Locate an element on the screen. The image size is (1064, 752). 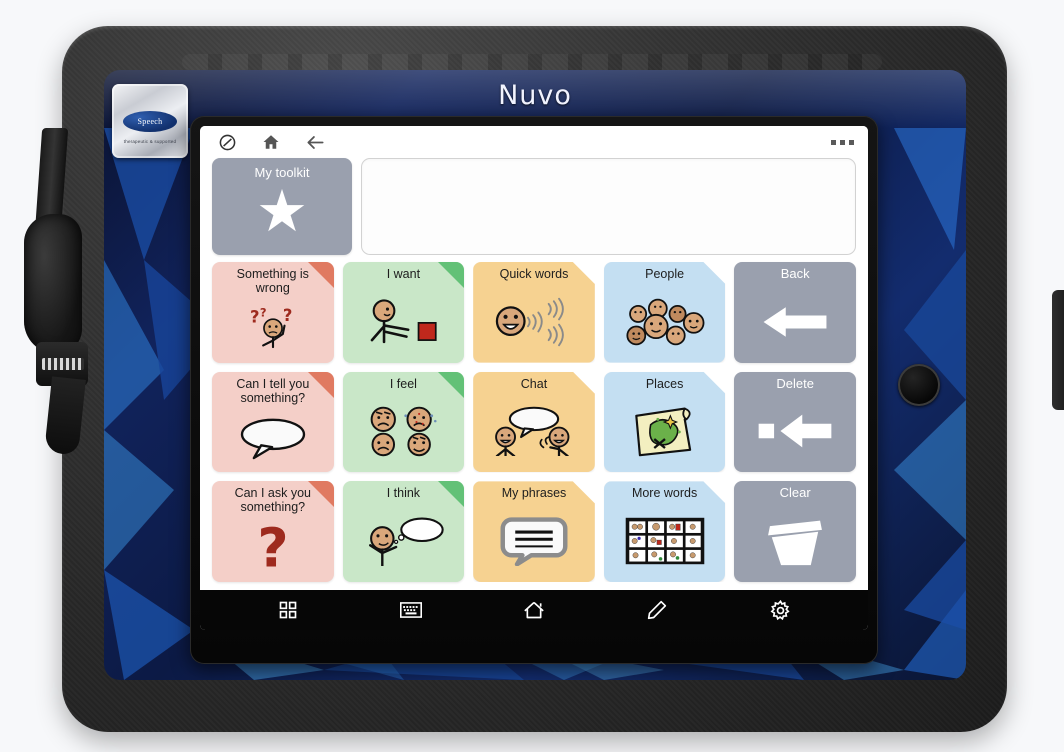
carry-strap is located at coordinates (55, 292).